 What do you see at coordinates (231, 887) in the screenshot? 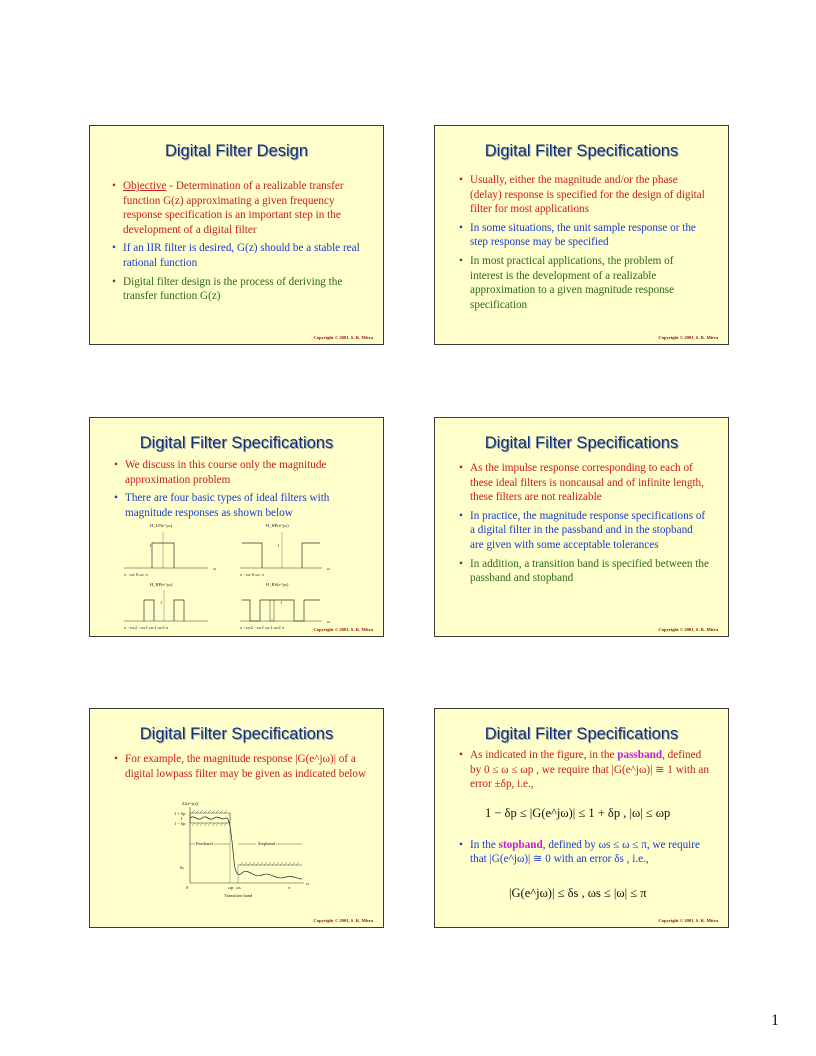
I see `wp-label: ωp` at bounding box center [231, 887].